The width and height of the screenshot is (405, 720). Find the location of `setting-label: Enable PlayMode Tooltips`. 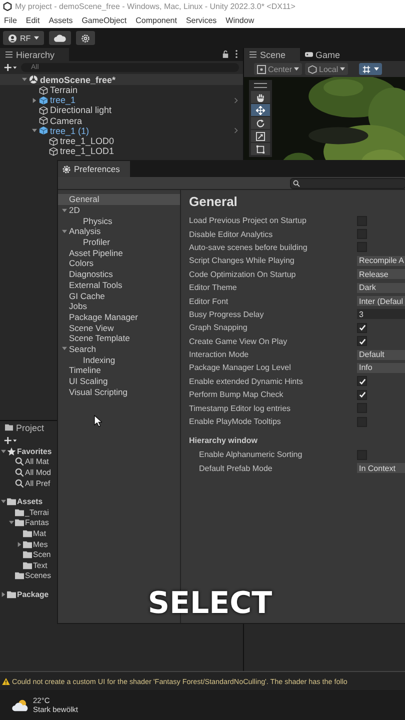

setting-label: Enable PlayMode Tooltips is located at coordinates (235, 421).